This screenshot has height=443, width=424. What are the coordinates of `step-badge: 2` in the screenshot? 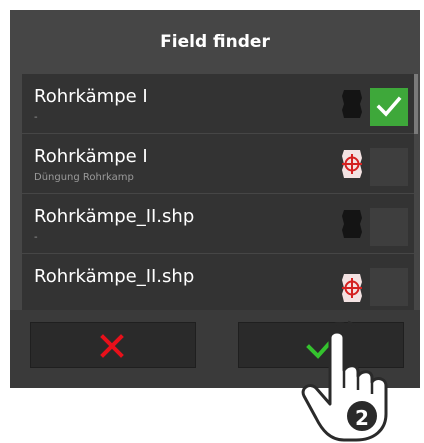 It's located at (362, 418).